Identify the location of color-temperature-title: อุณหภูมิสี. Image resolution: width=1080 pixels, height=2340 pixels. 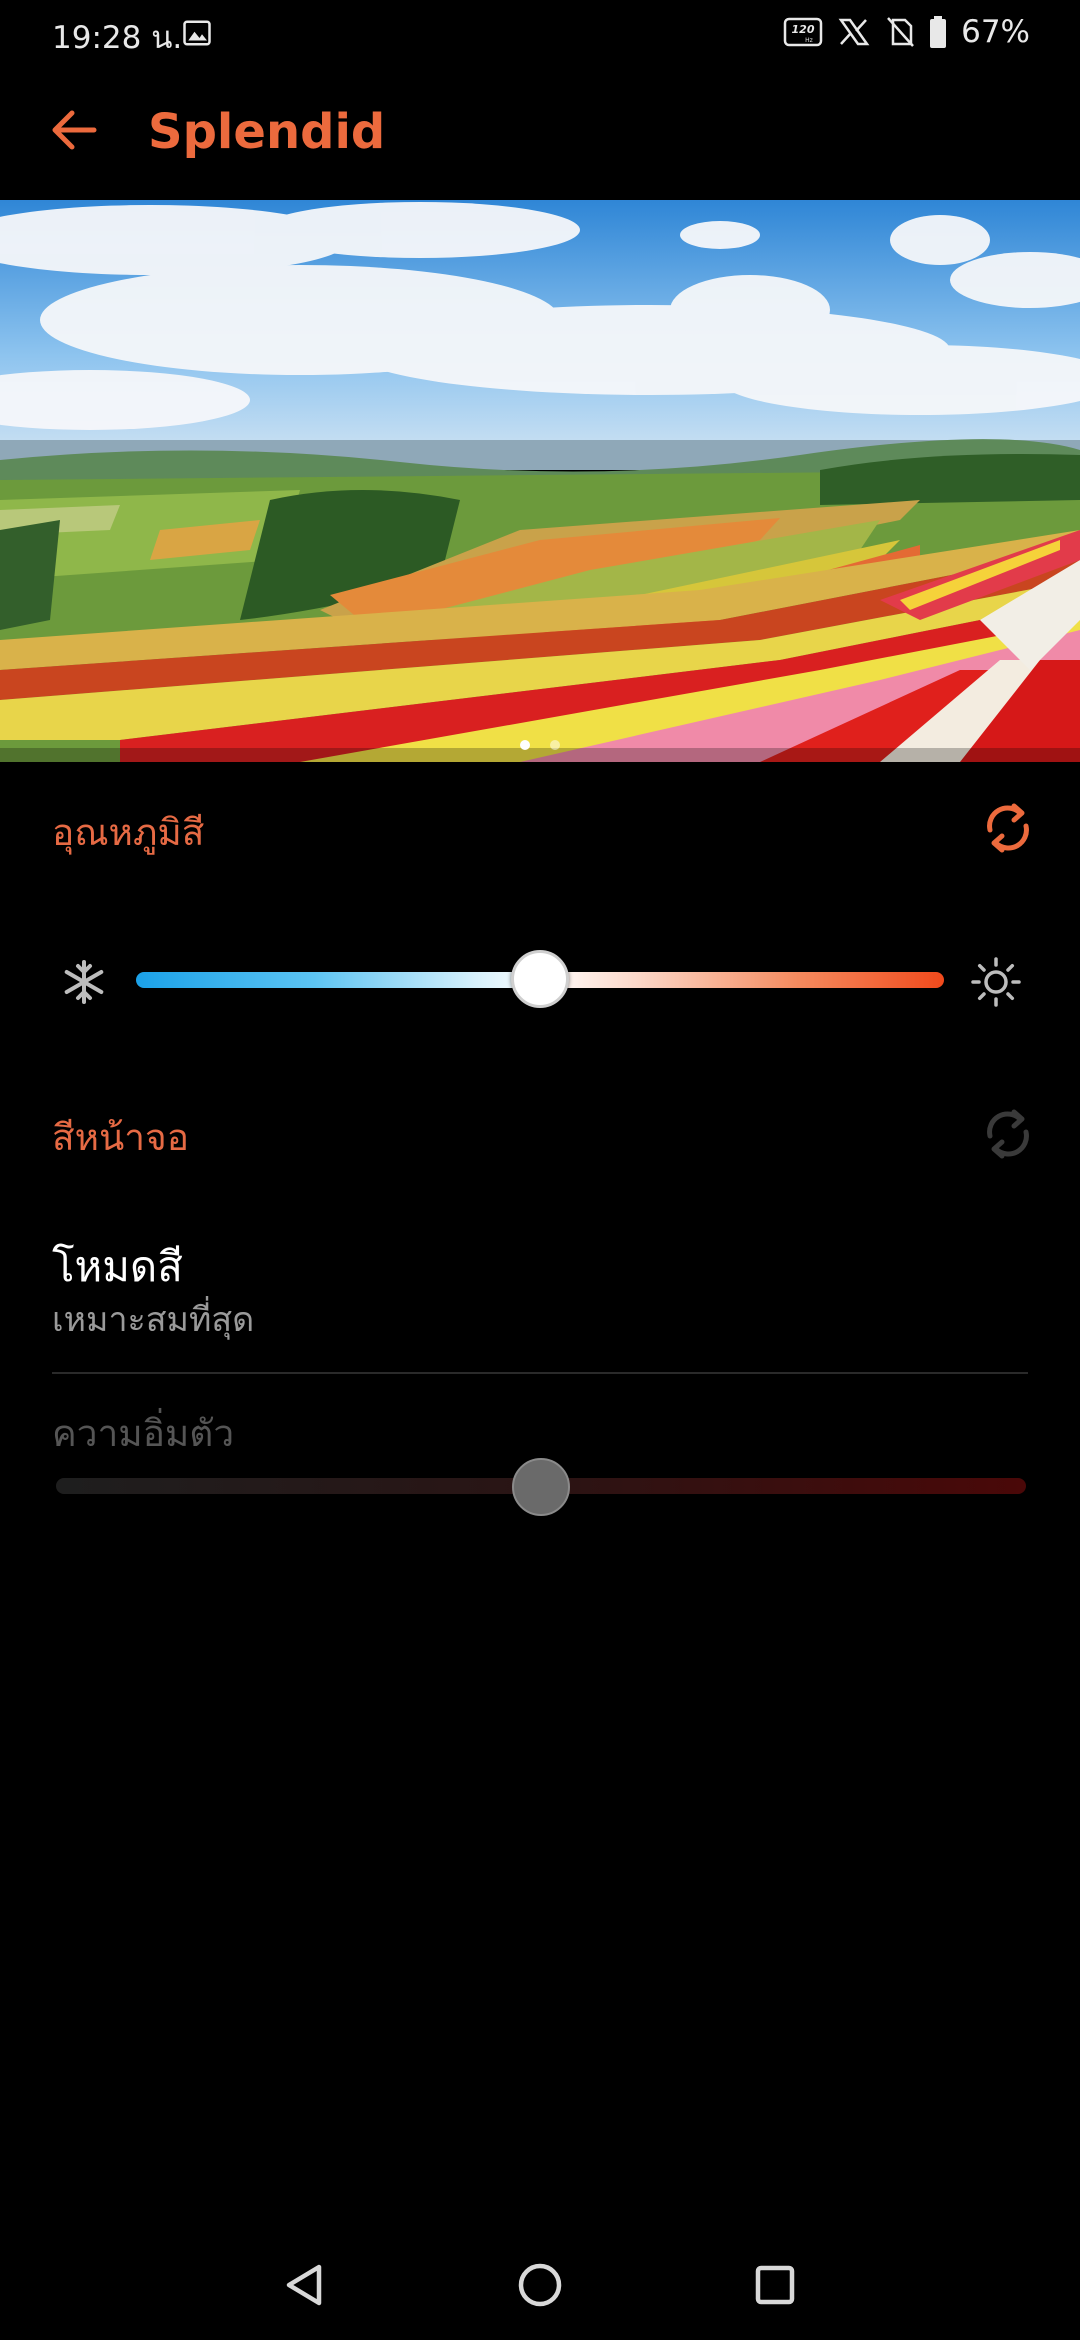
(128, 832).